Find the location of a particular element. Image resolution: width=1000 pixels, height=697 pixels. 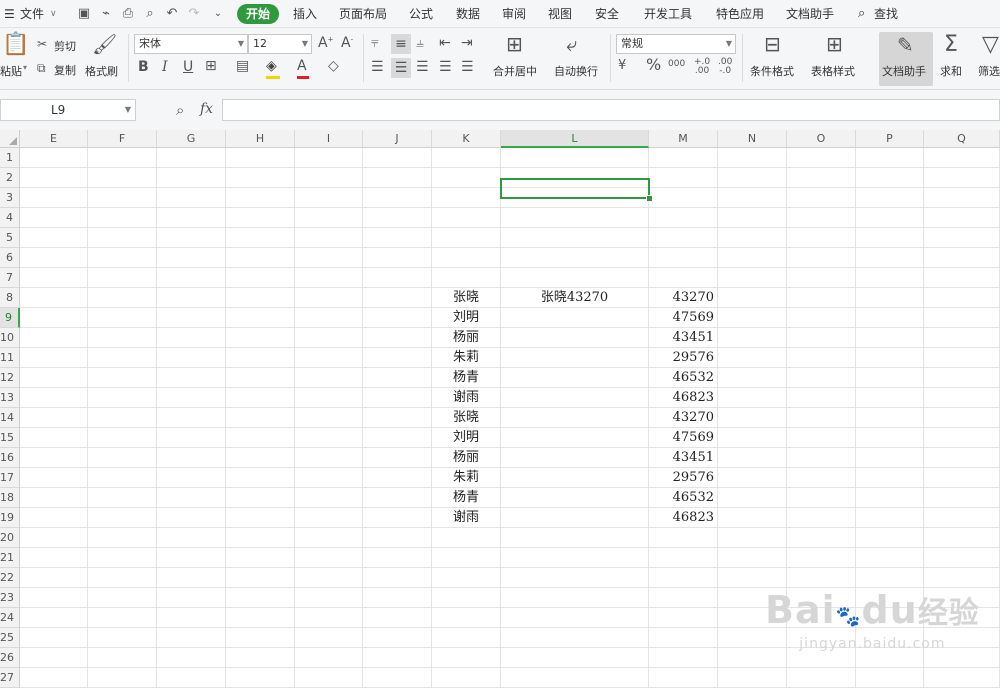

cell-j13 is located at coordinates (397, 398).